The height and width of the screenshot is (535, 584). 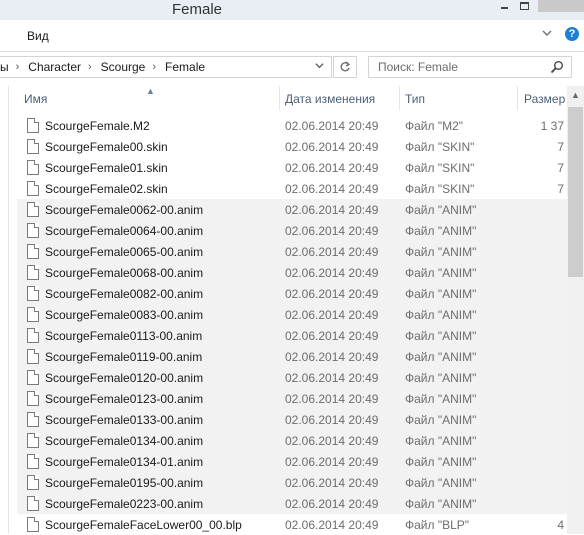 What do you see at coordinates (124, 294) in the screenshot?
I see `file-name: ScourgeFemale0082-00.anim` at bounding box center [124, 294].